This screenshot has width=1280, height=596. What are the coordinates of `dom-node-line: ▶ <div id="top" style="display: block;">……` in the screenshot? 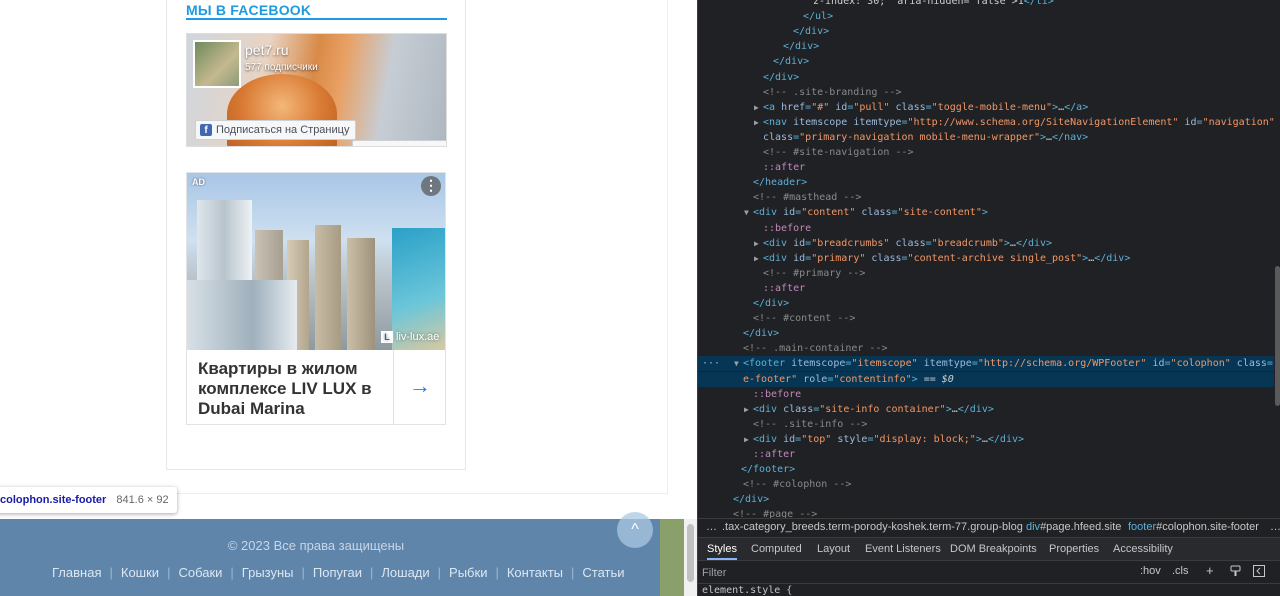 It's located at (986, 439).